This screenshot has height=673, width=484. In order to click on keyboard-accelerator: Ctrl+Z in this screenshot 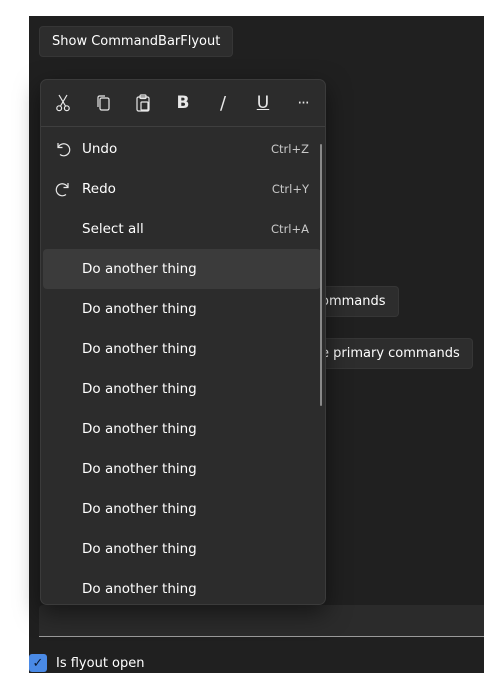, I will do `click(290, 149)`.